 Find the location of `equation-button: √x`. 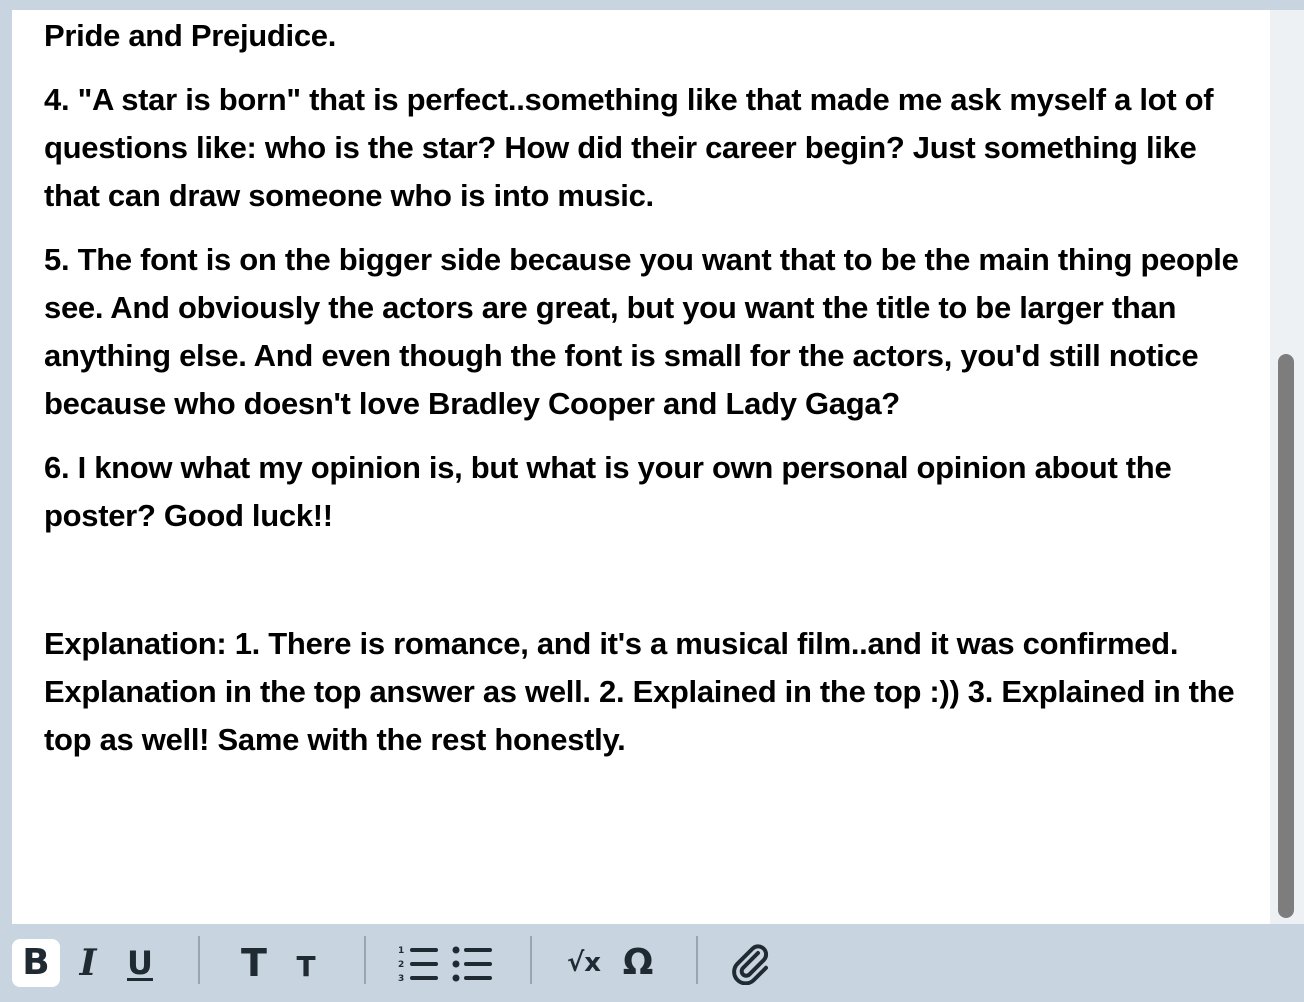

equation-button: √x is located at coordinates (584, 963).